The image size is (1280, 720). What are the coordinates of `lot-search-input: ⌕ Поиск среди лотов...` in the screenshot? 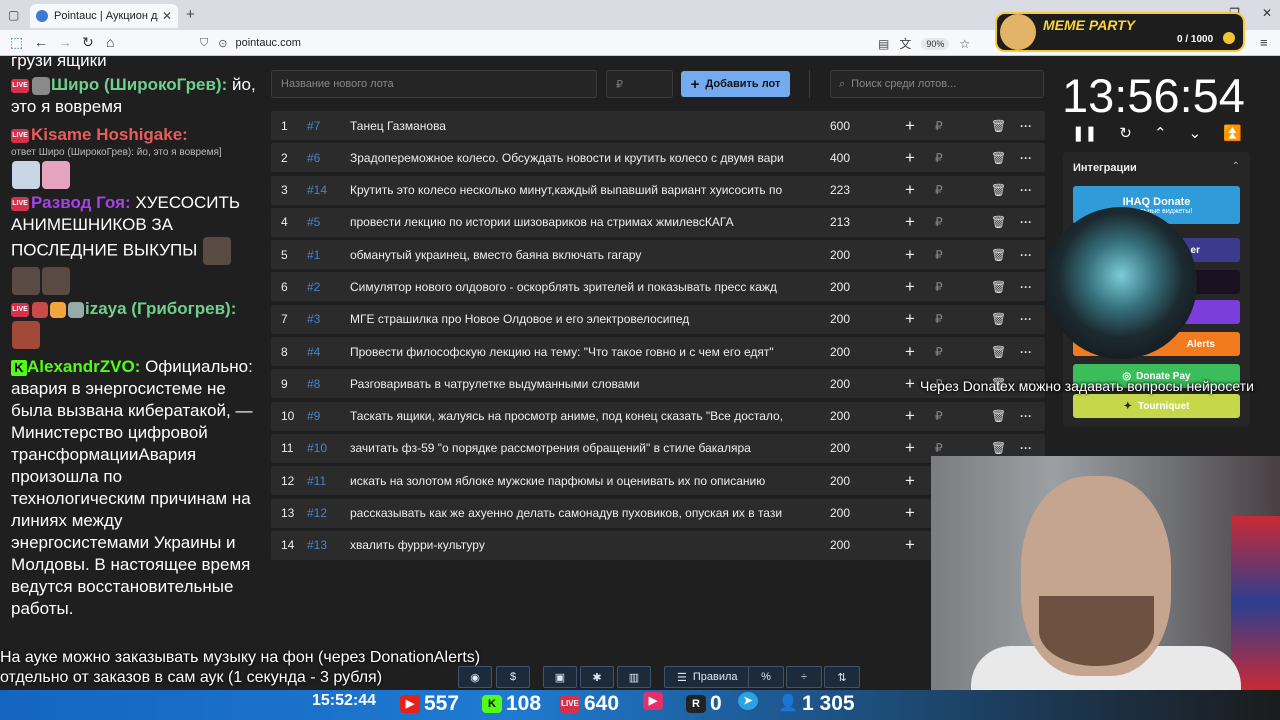 It's located at (937, 84).